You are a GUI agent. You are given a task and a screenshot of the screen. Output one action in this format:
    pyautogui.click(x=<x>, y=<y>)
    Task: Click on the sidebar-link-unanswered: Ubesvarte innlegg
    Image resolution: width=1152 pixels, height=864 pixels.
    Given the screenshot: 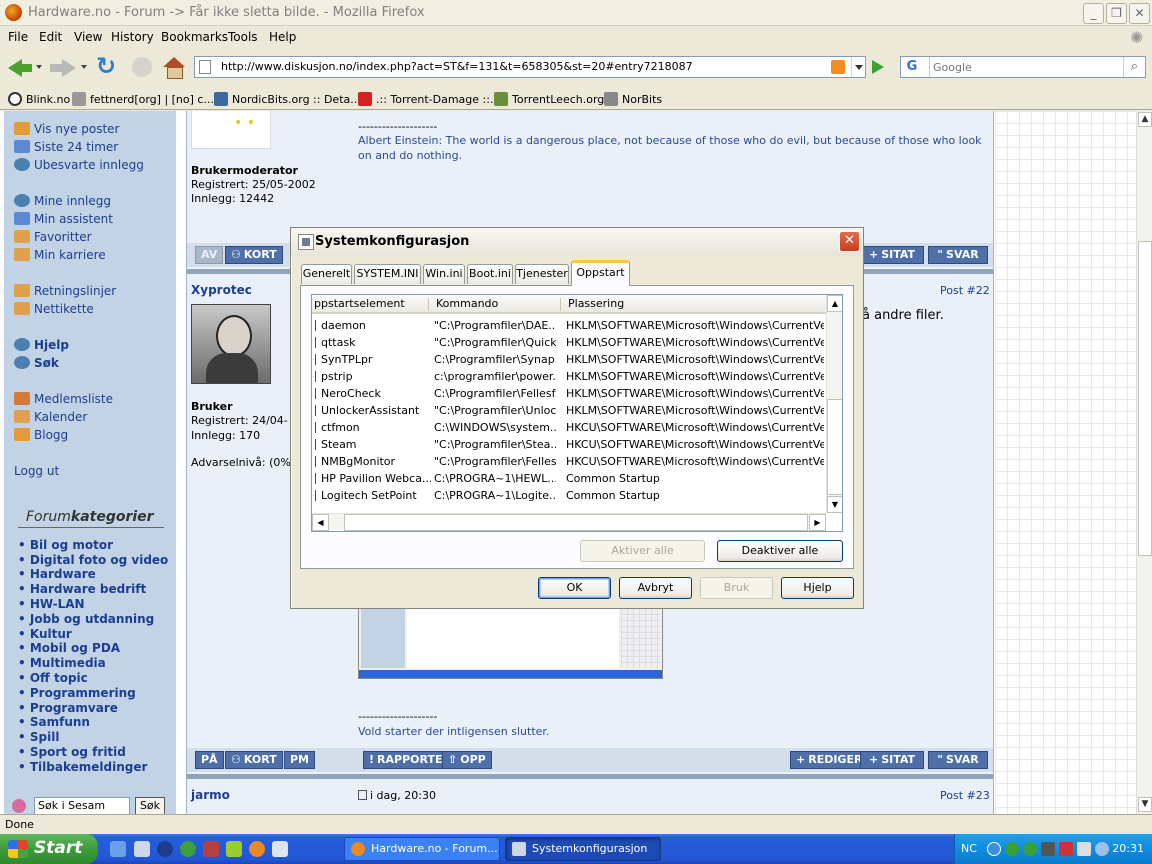 What is the action you would take?
    pyautogui.click(x=79, y=165)
    